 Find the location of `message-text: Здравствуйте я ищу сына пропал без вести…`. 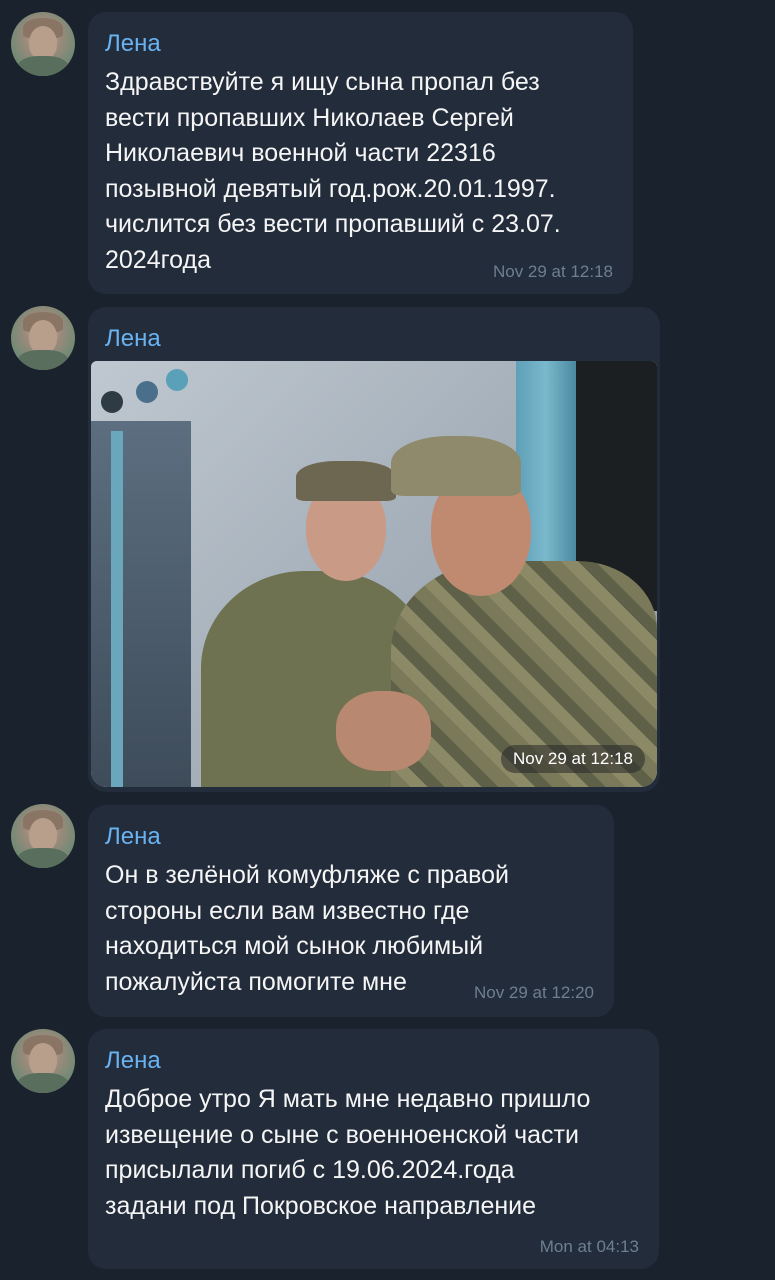

message-text: Здравствуйте я ищу сына пропал без вести… is located at coordinates (333, 171).